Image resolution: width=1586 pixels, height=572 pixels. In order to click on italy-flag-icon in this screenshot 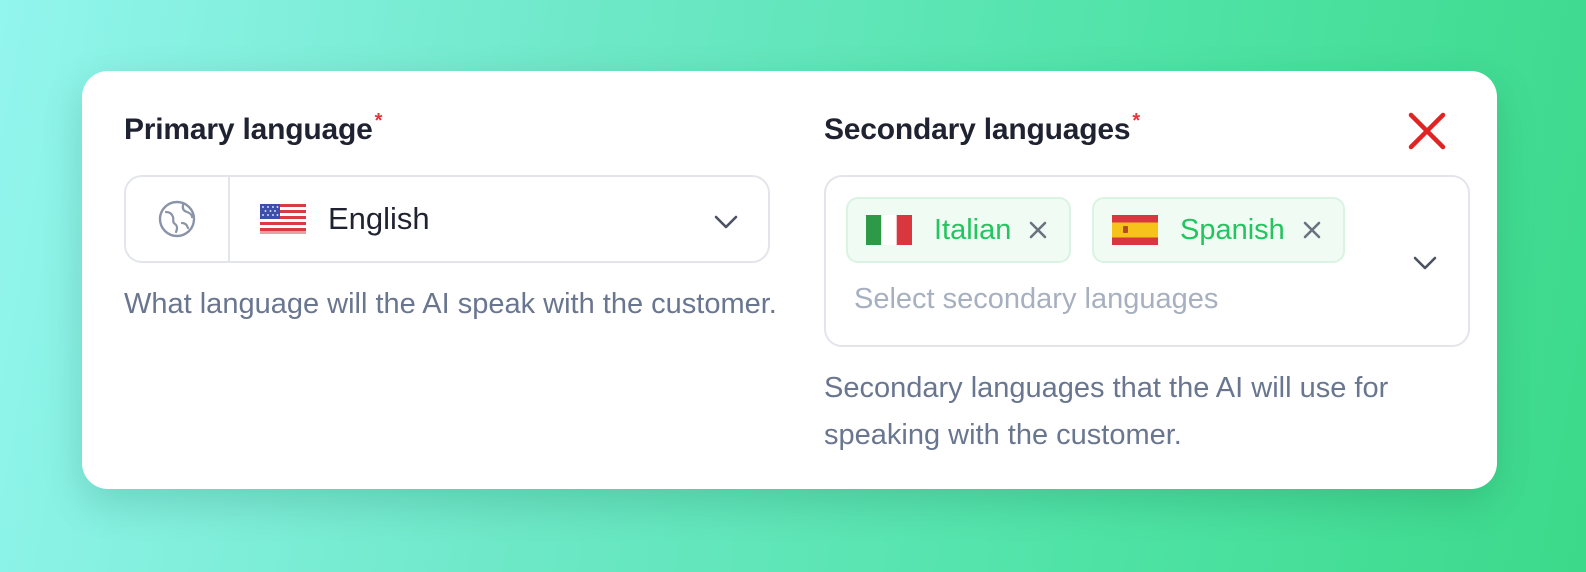, I will do `click(889, 230)`.